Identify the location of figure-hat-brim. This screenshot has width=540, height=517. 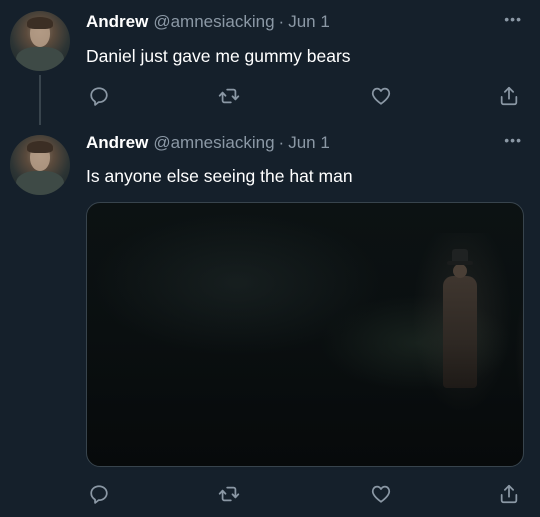
(460, 263).